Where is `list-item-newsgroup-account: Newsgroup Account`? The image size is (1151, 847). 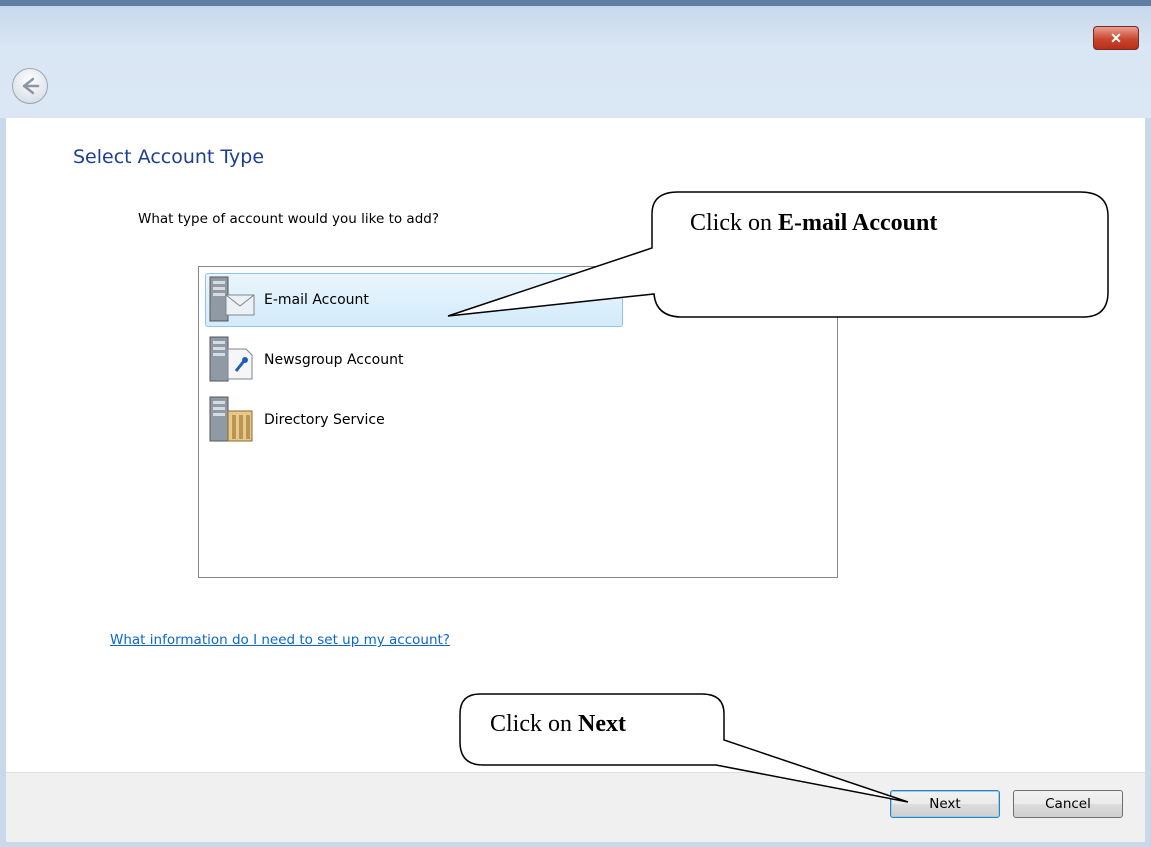
list-item-newsgroup-account: Newsgroup Account is located at coordinates (414, 360).